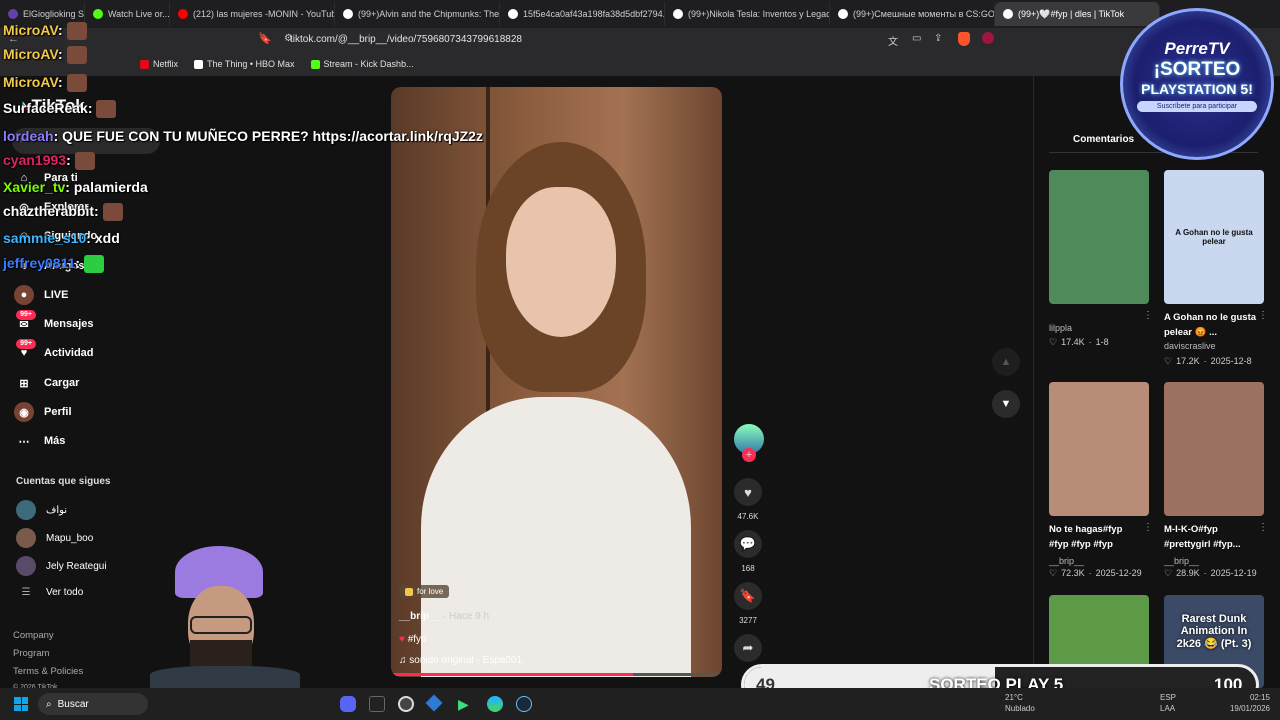 This screenshot has width=1280, height=720. What do you see at coordinates (1095, 537) in the screenshot?
I see `related-caption: No te hagas#fyp #fyp #fyp #fyp` at bounding box center [1095, 537].